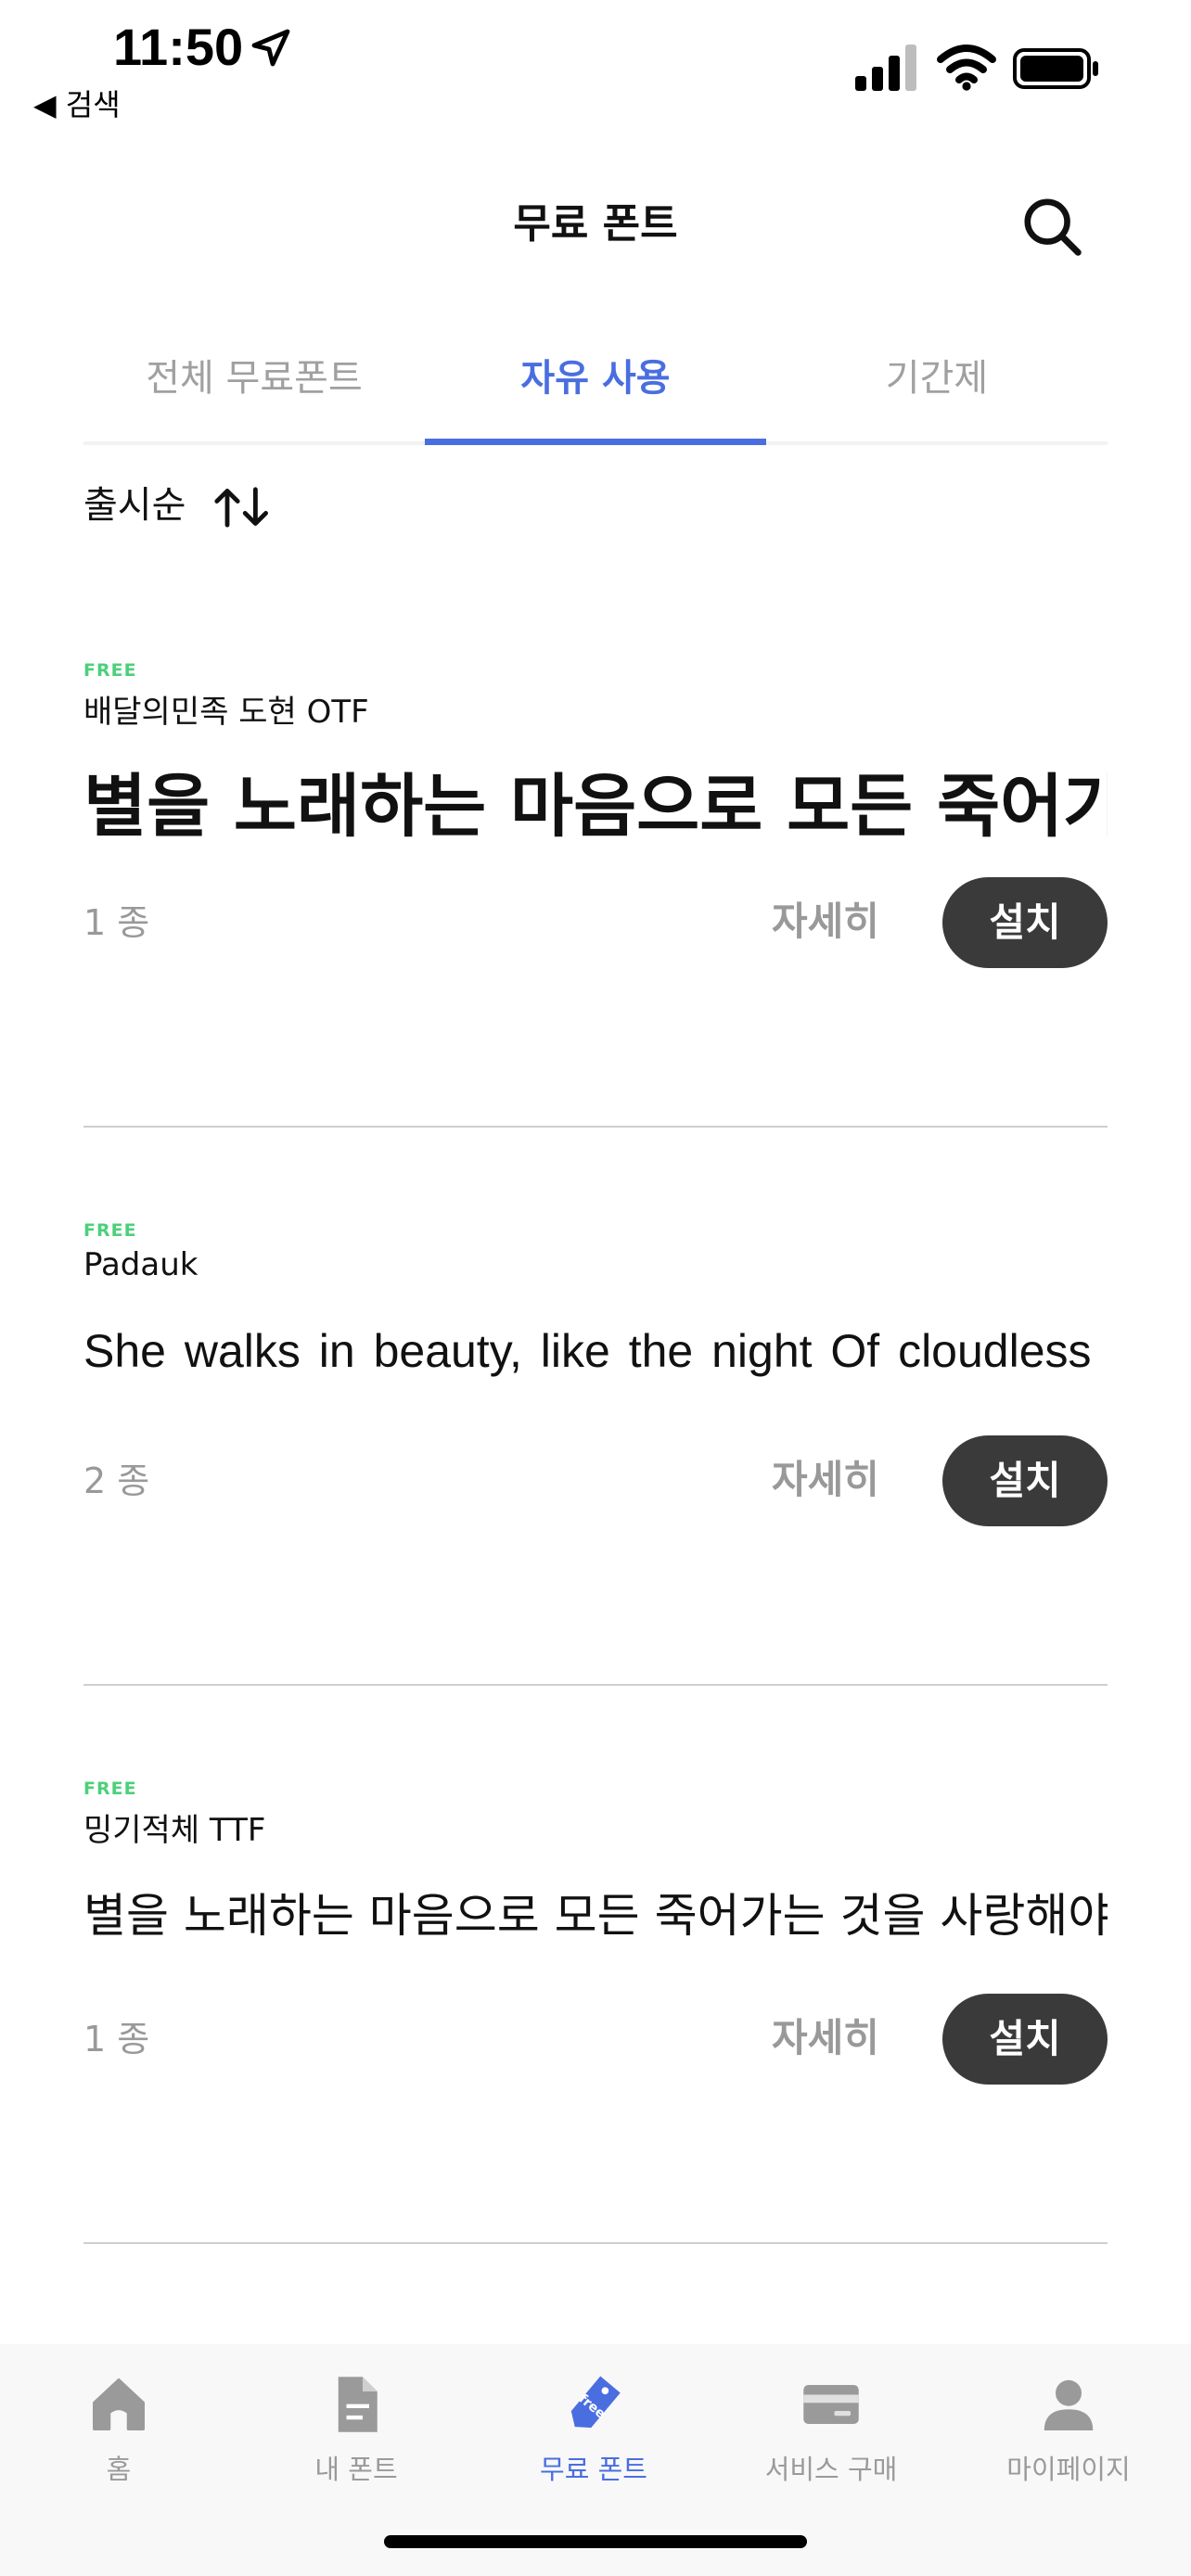  I want to click on tab-limited-period: 기간제, so click(937, 375).